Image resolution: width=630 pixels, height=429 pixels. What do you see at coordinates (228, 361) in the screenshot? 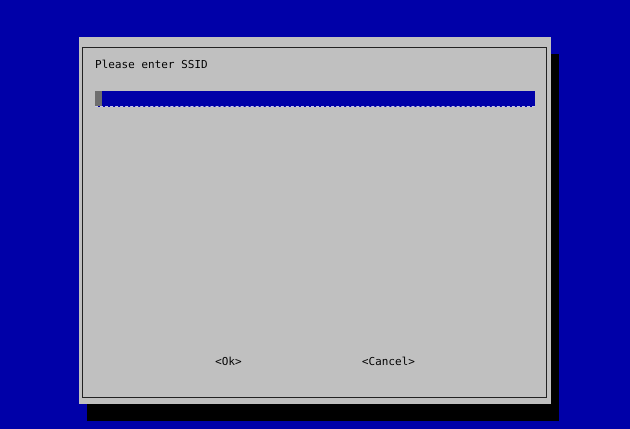
I see `dialog-button: <Ok>` at bounding box center [228, 361].